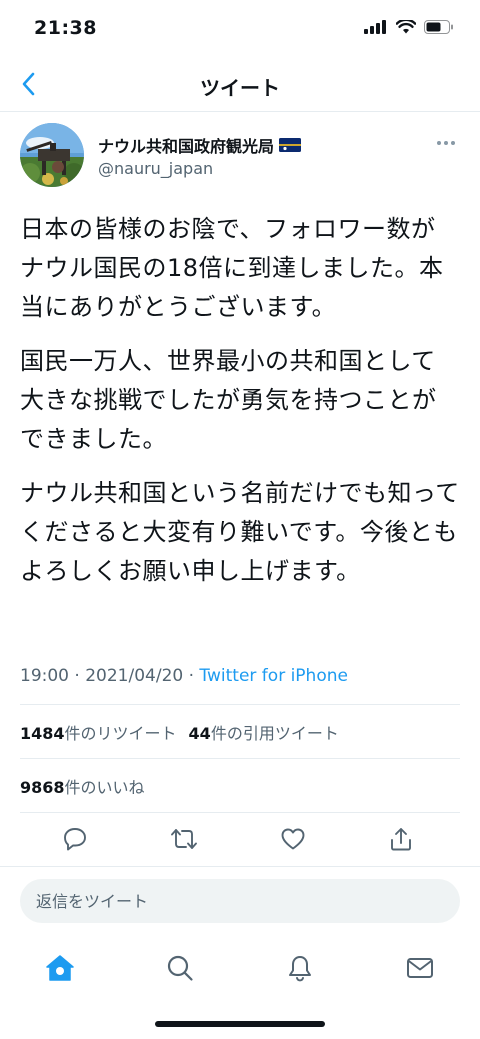 This screenshot has height=1039, width=480. Describe the element at coordinates (65, 28) in the screenshot. I see `status-time: 21:38` at that location.